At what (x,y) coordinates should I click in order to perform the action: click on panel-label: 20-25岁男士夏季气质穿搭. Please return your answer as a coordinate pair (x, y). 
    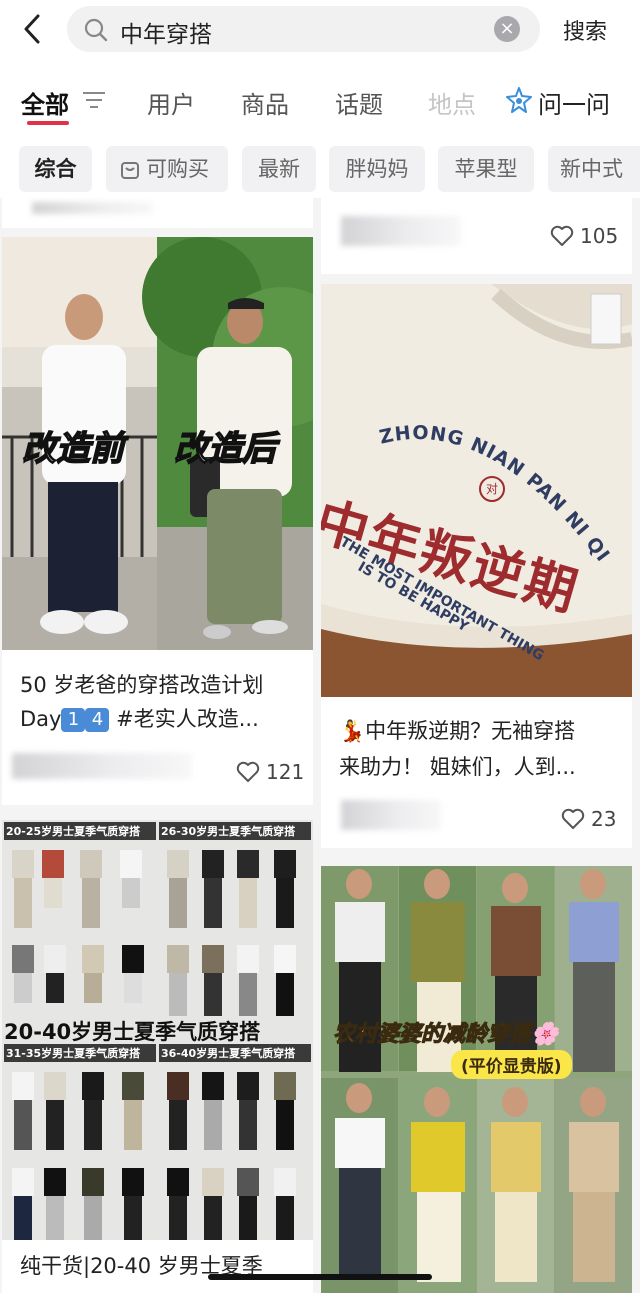
    Looking at the image, I should click on (73, 831).